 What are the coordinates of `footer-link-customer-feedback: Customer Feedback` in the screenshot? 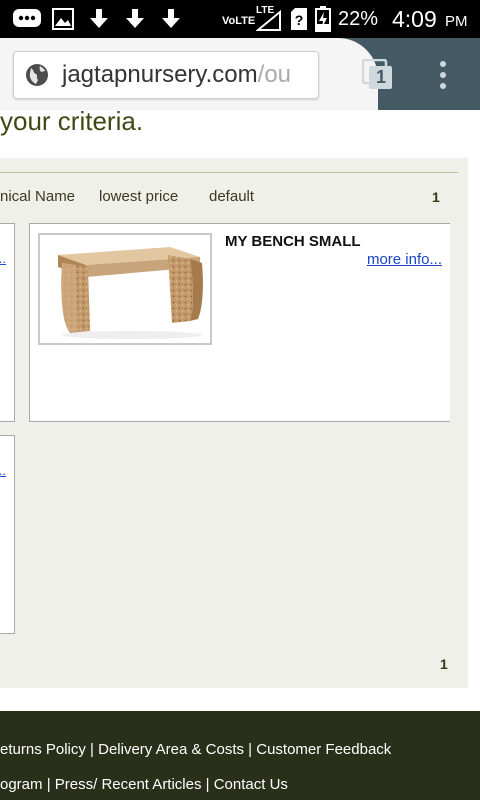 It's located at (323, 749).